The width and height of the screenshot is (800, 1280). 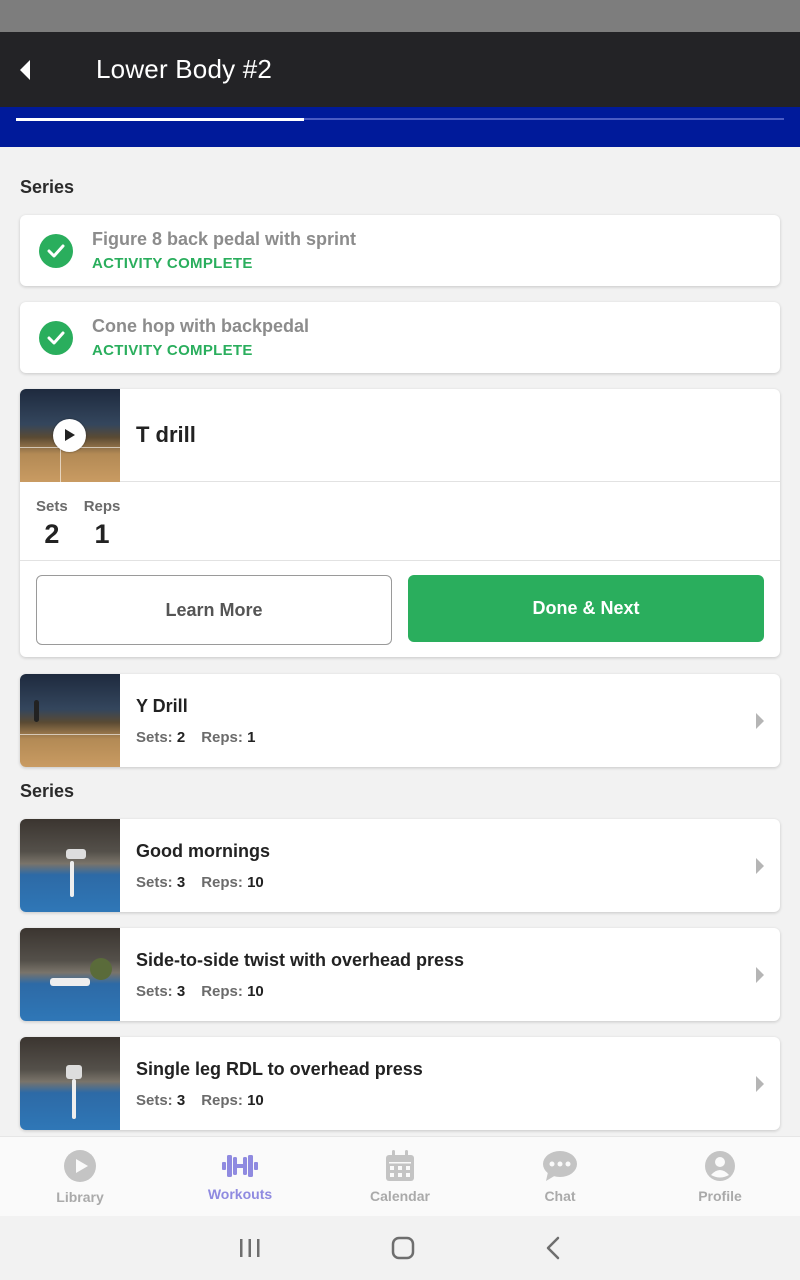 What do you see at coordinates (400, 720) in the screenshot?
I see `exercise-card: Y Drill Sets: 2 Reps: 1` at bounding box center [400, 720].